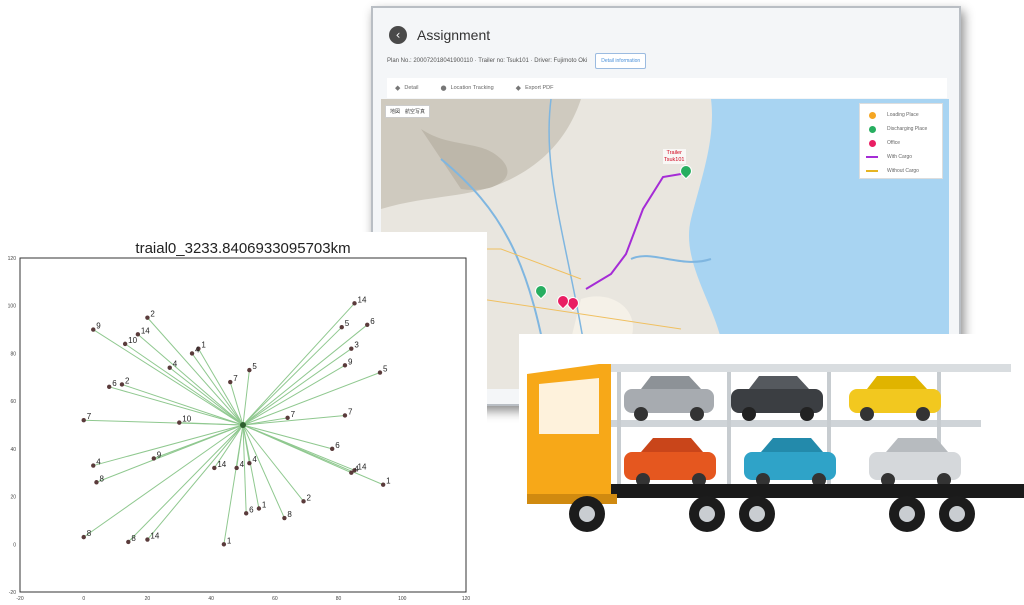 Image resolution: width=1024 pixels, height=605 pixels. Describe the element at coordinates (621, 61) in the screenshot. I see `detail-information-button: Detail information` at that location.